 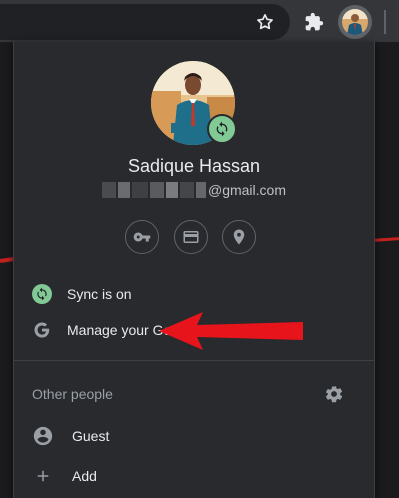 I want to click on profile-email: @gmail.com, so click(x=194, y=190).